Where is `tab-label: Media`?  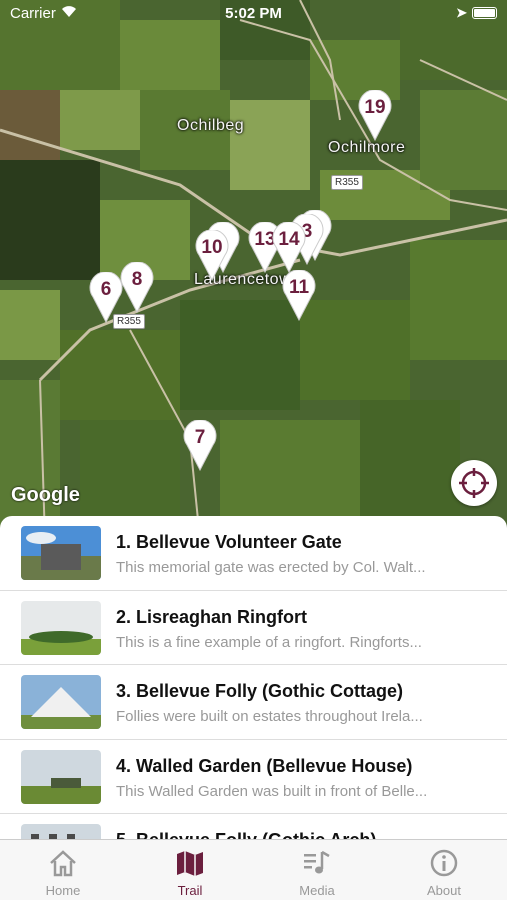
tab-label: Media is located at coordinates (317, 890).